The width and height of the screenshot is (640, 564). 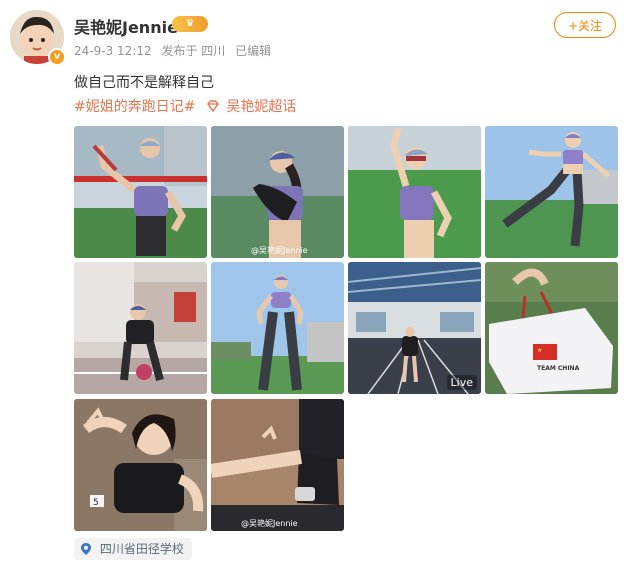 What do you see at coordinates (414, 328) in the screenshot?
I see `photo-7-live: Live` at bounding box center [414, 328].